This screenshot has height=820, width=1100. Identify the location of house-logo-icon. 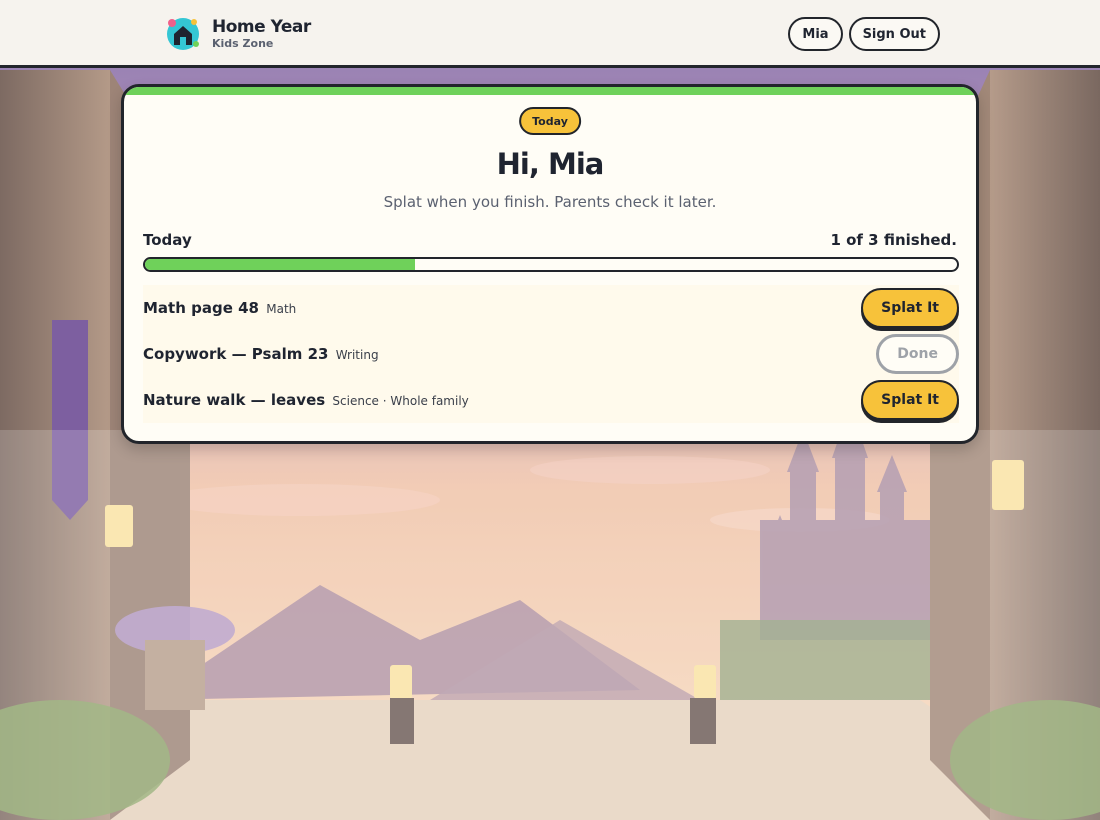
(183, 33).